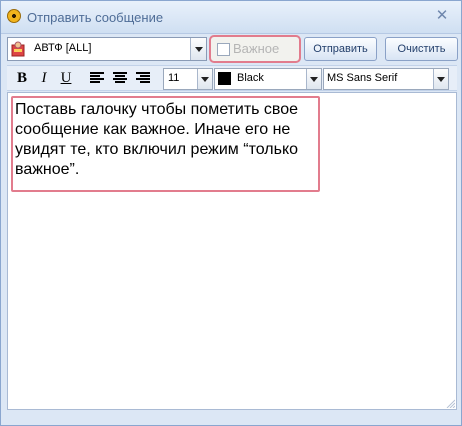 The width and height of the screenshot is (462, 426). What do you see at coordinates (340, 49) in the screenshot?
I see `send-button: Отправить` at bounding box center [340, 49].